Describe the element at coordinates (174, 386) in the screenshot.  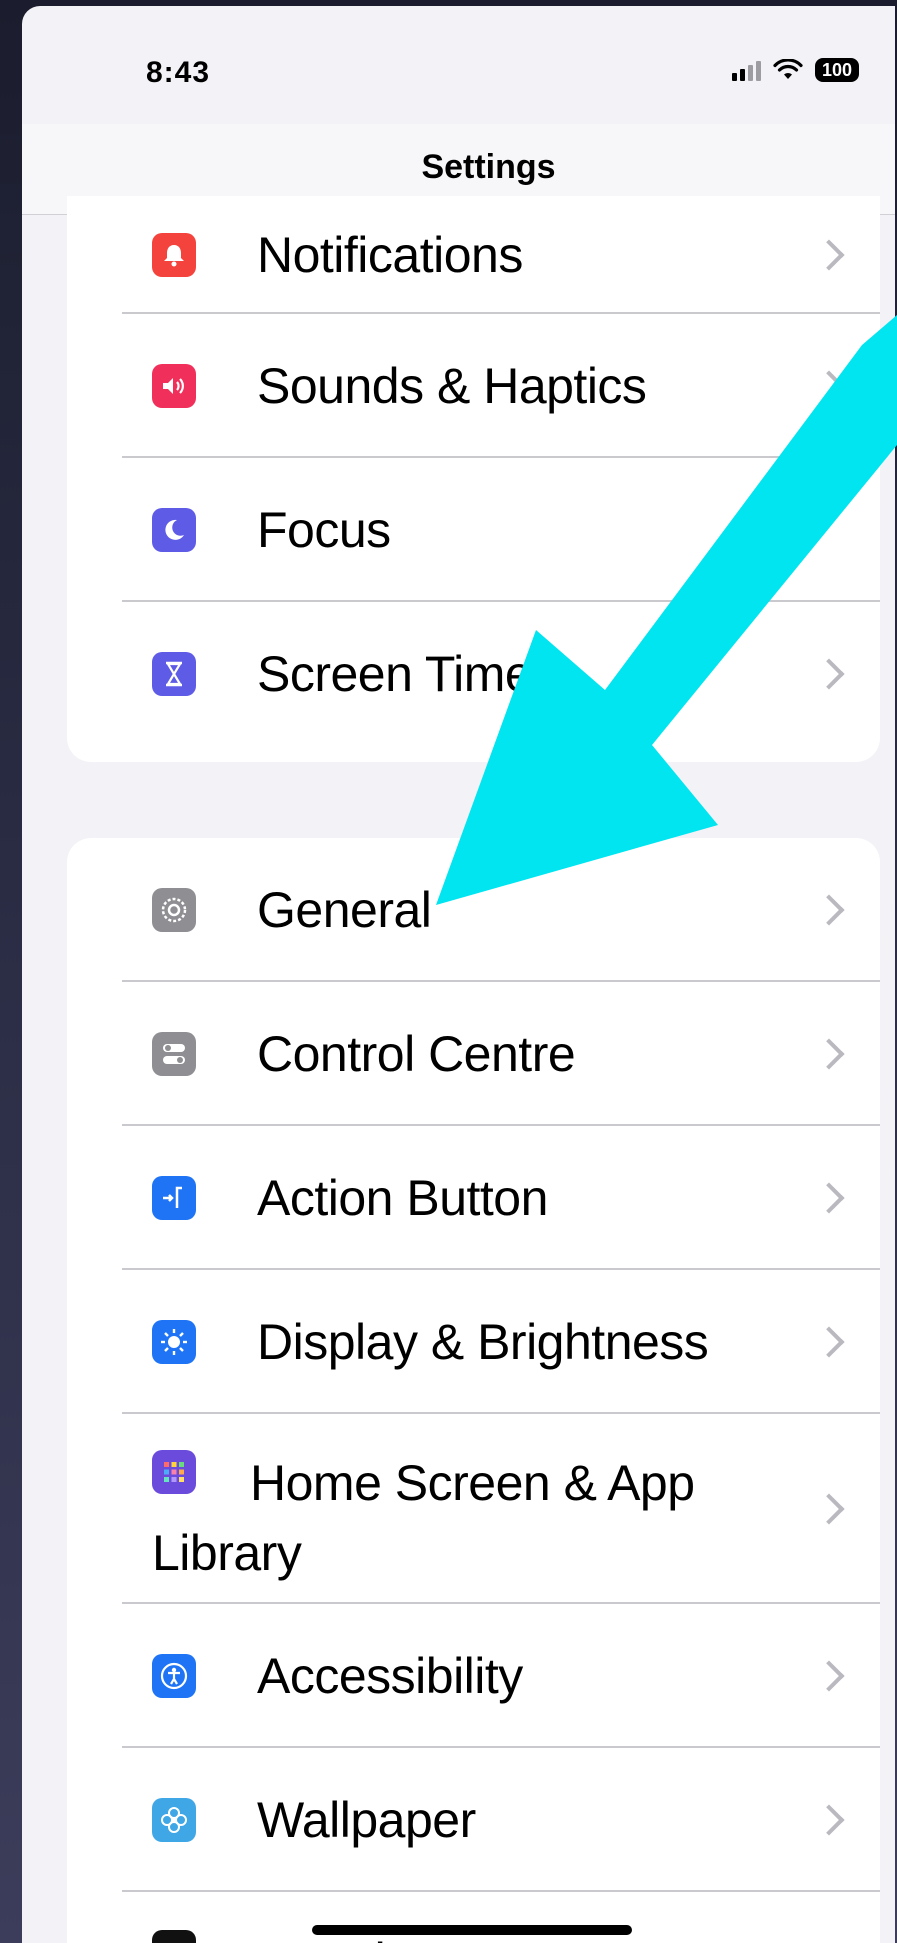
I see `speaker-icon` at that location.